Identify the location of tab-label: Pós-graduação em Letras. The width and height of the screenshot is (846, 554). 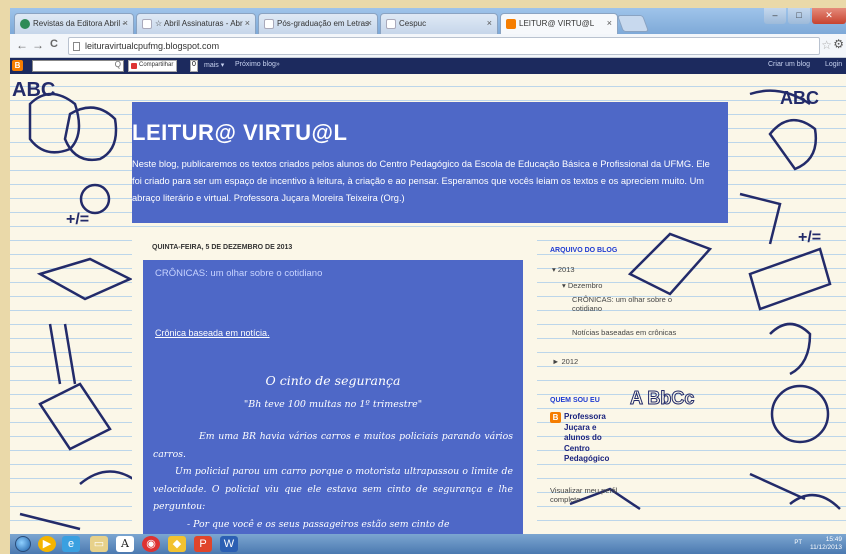
(323, 23).